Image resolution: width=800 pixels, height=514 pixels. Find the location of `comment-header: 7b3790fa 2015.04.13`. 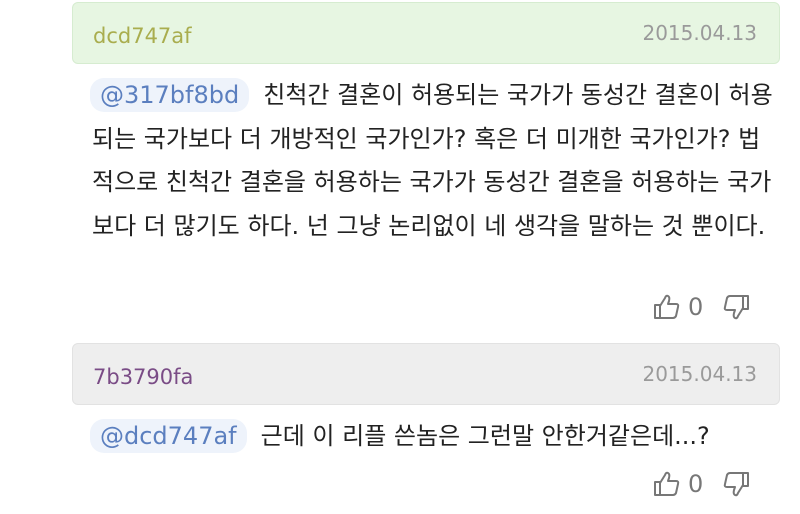

comment-header: 7b3790fa 2015.04.13 is located at coordinates (426, 374).